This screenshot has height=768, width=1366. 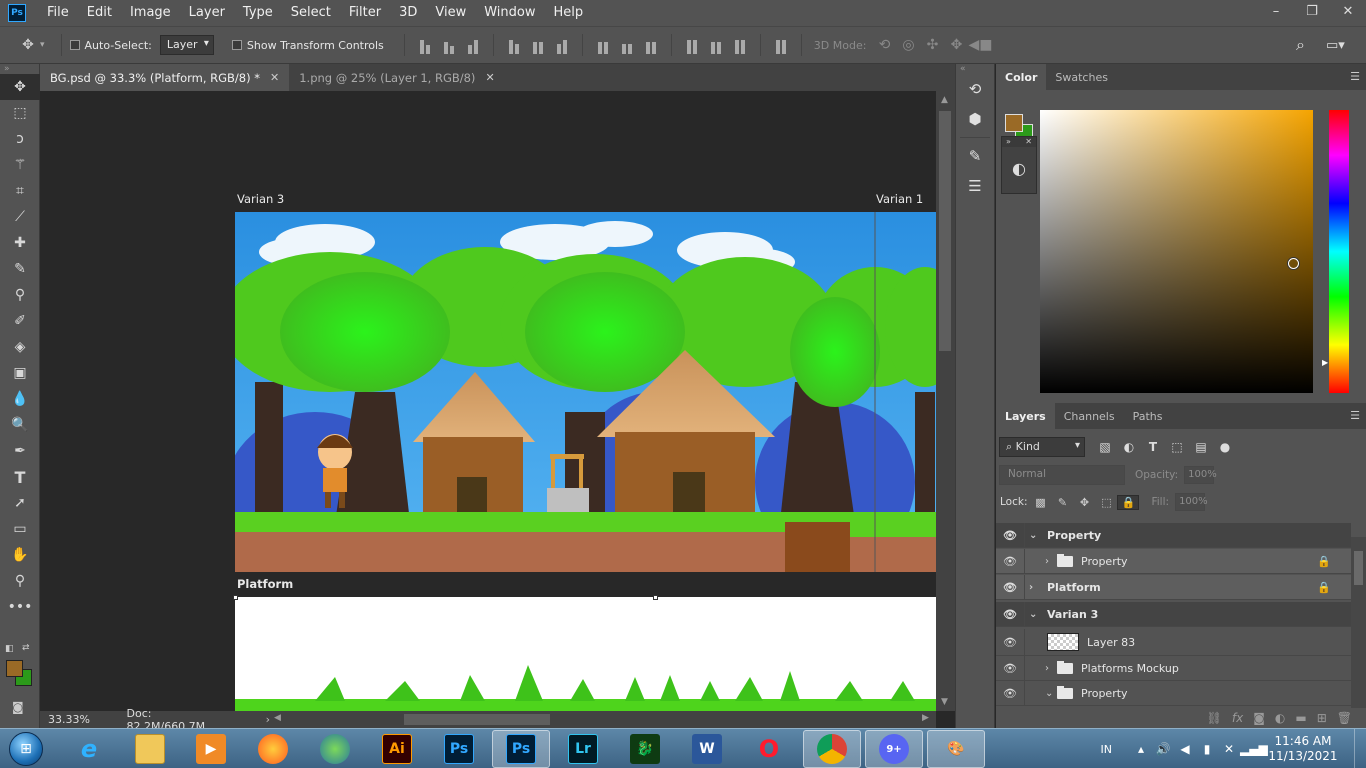 I want to click on auto-align-icon, so click(x=781, y=45).